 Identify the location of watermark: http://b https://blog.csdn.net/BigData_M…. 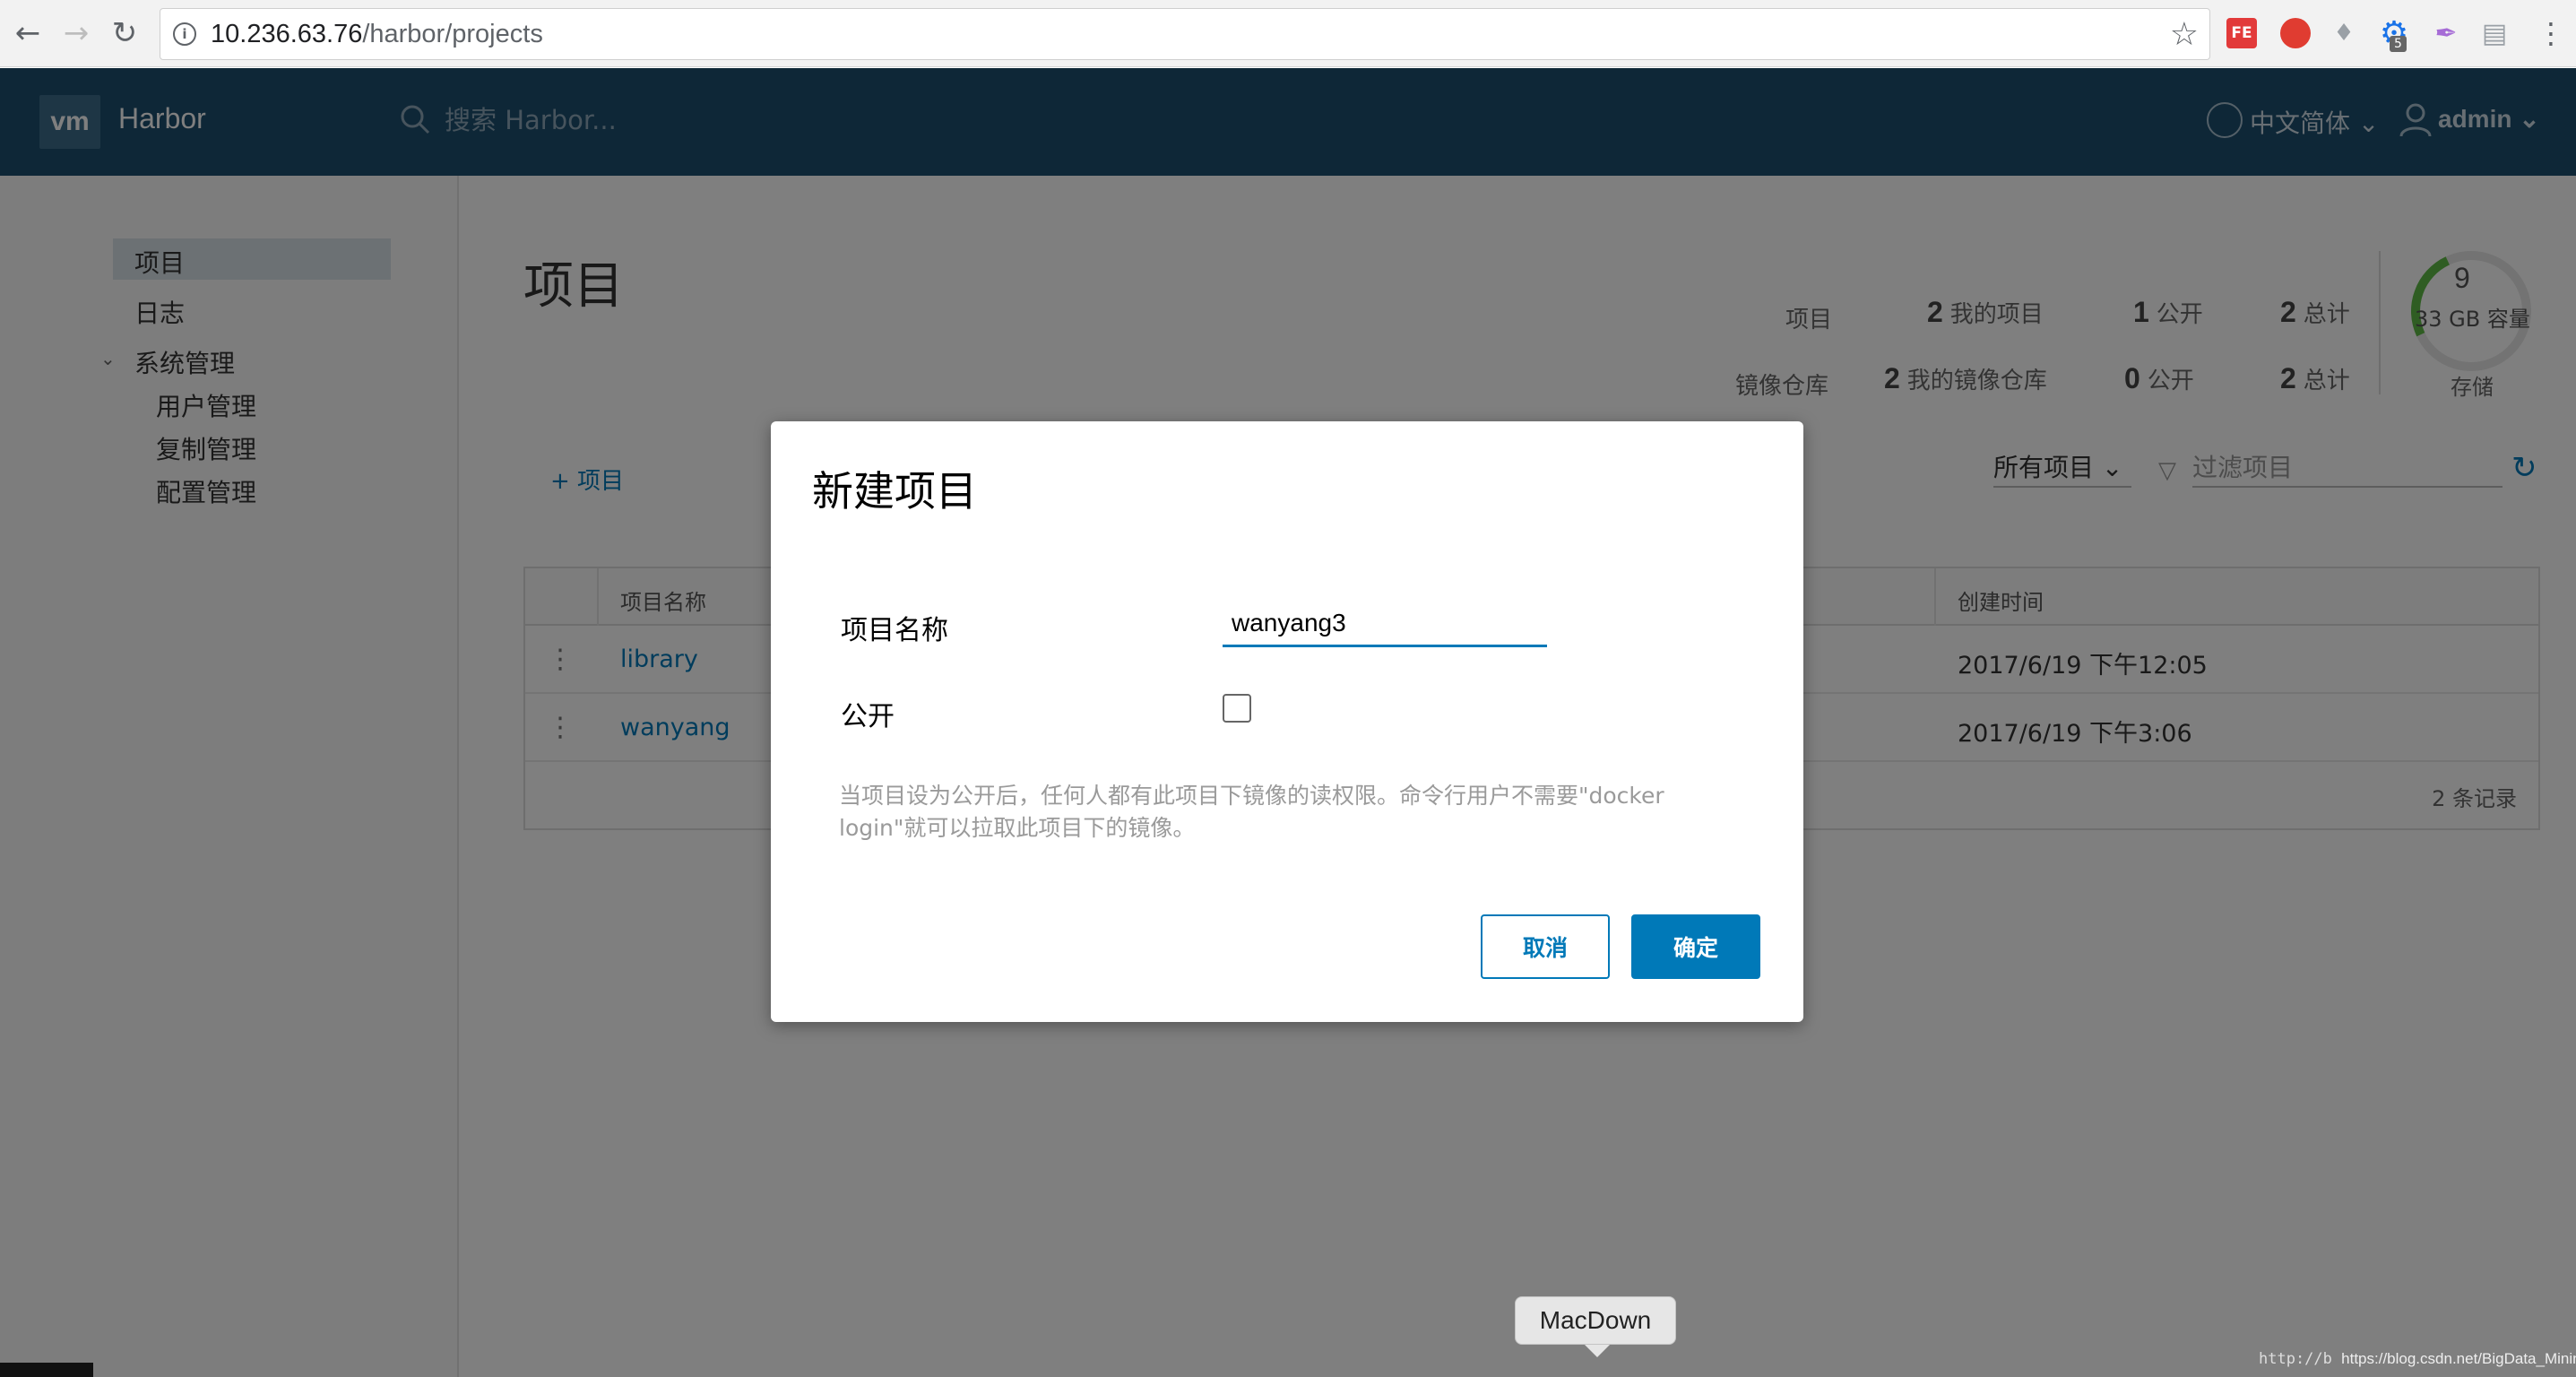
(2417, 1359).